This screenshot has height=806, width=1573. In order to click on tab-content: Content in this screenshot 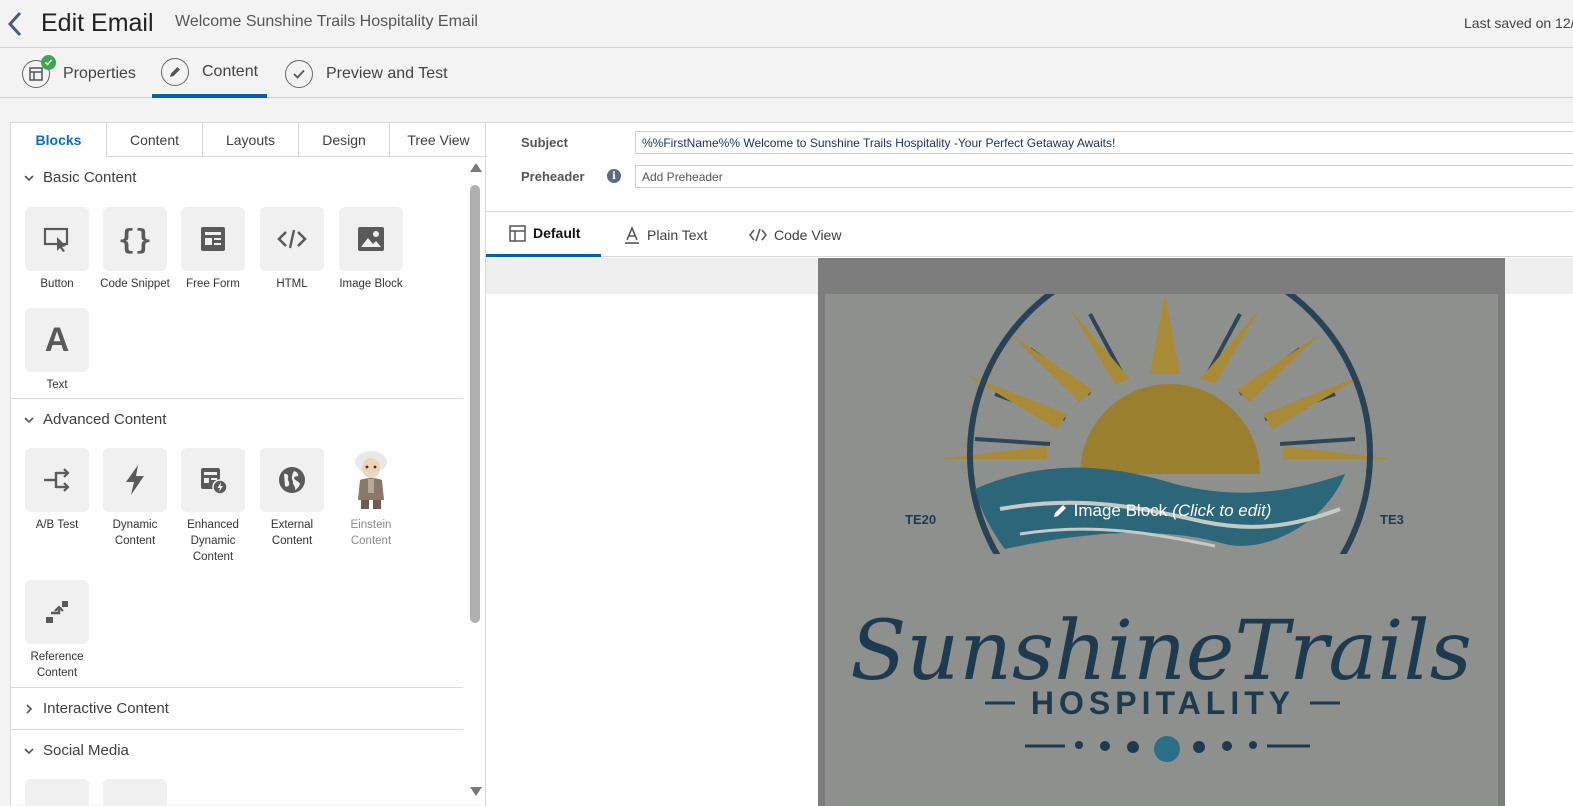, I will do `click(155, 140)`.